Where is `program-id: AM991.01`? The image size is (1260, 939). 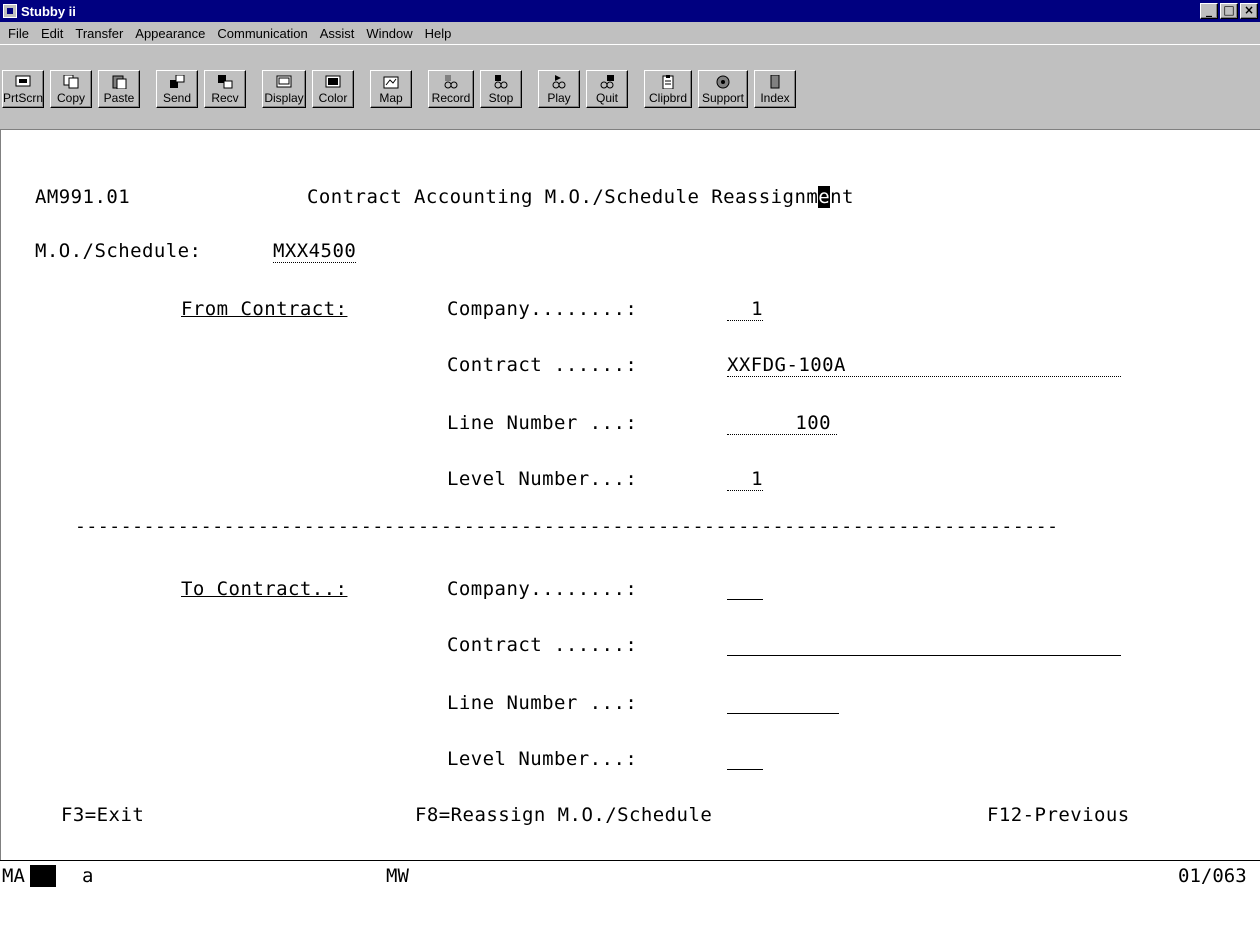
program-id: AM991.01 is located at coordinates (83, 197).